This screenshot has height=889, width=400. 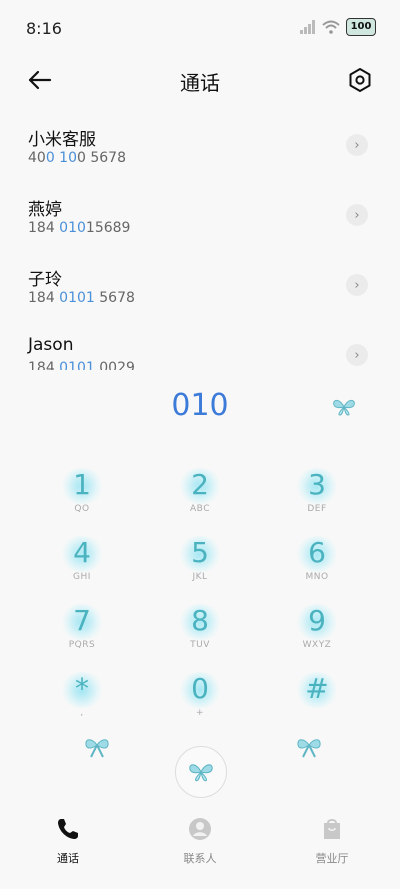 I want to click on status-time: 8:16, so click(x=44, y=28).